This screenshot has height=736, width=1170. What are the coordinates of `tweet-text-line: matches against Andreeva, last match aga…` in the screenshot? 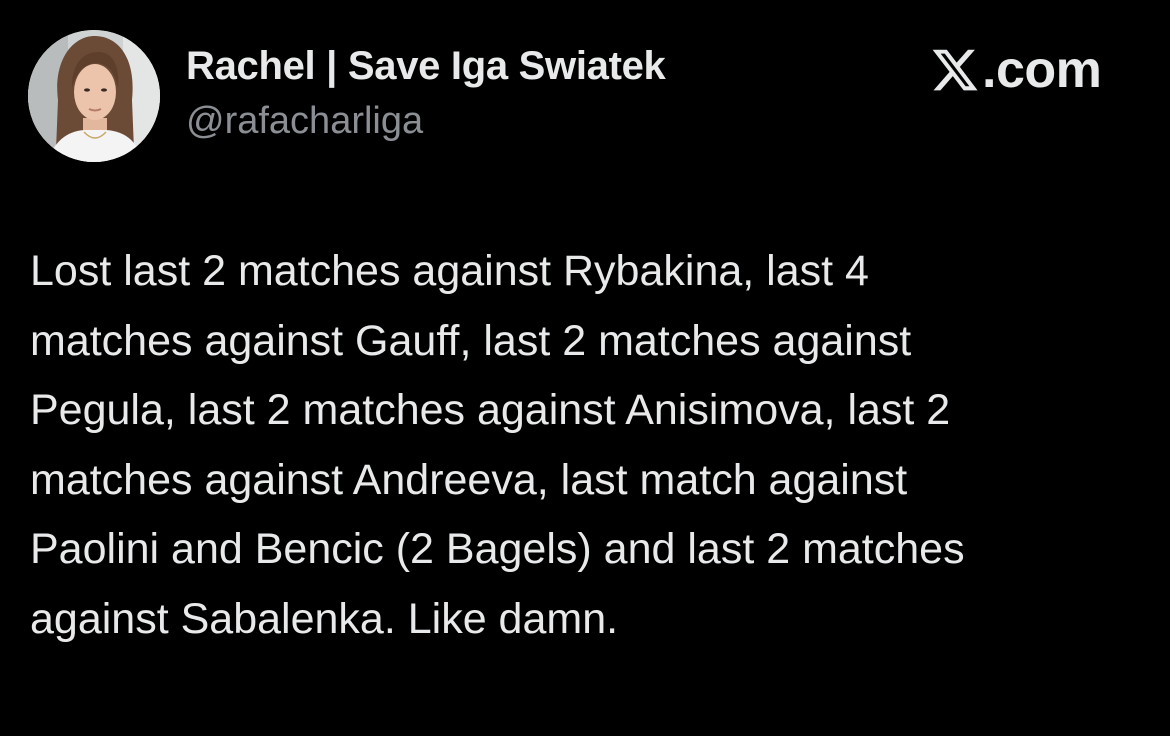 It's located at (469, 479).